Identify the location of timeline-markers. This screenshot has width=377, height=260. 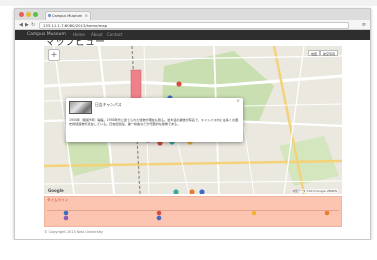
(196, 215).